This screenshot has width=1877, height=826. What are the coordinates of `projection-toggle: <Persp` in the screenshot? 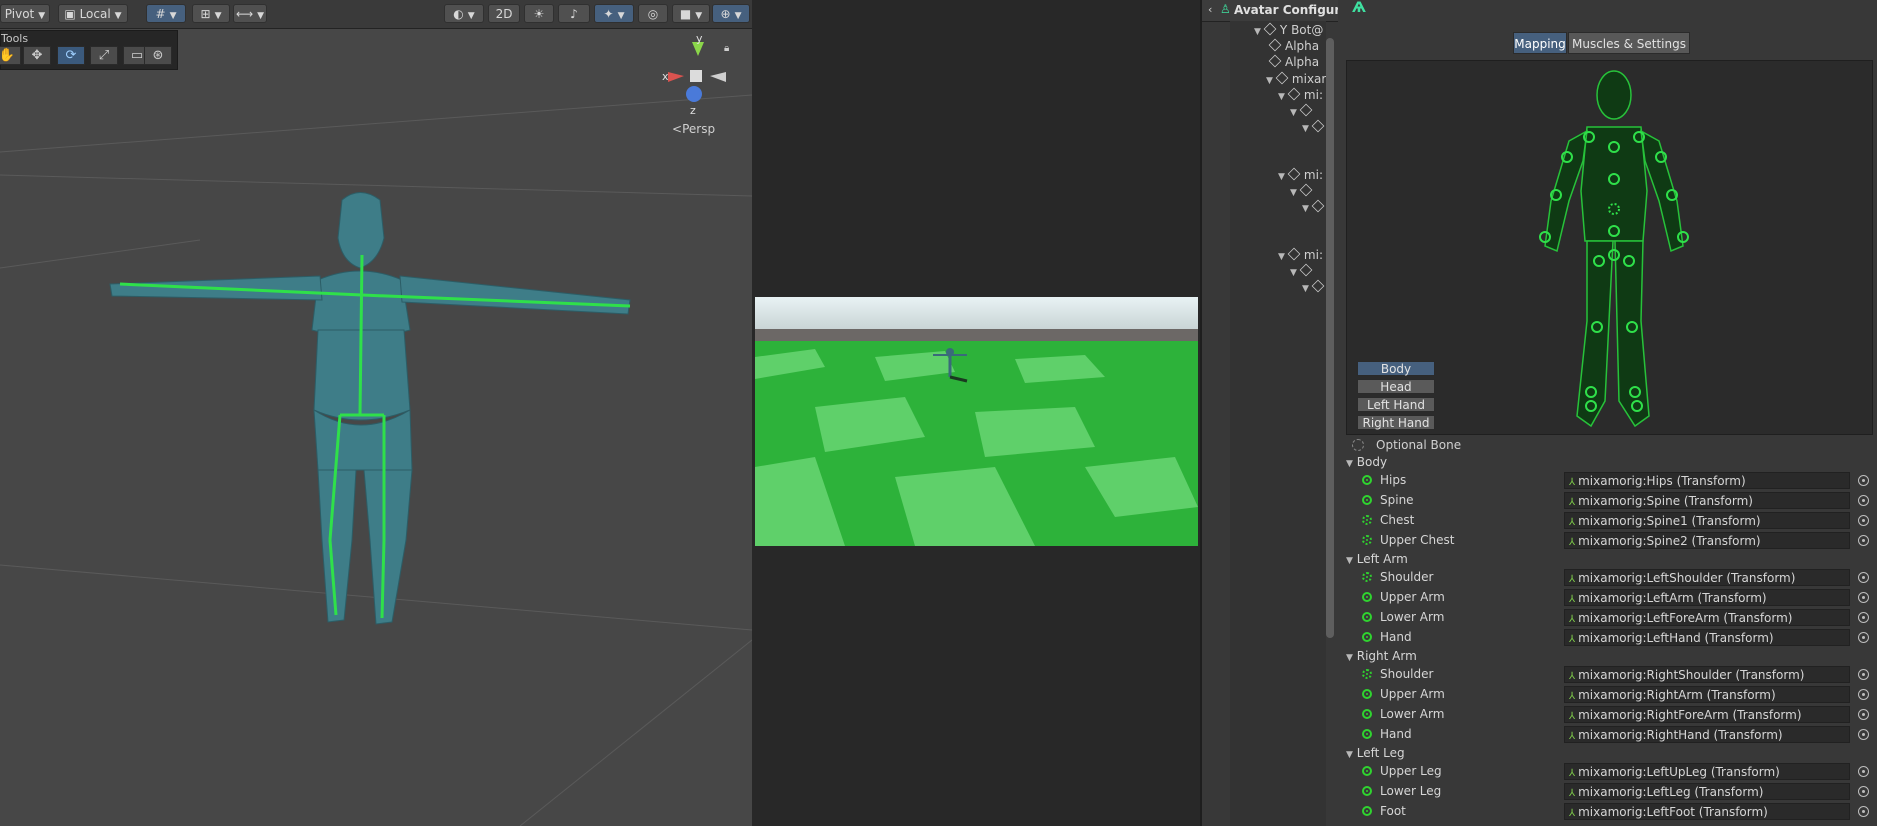 It's located at (693, 129).